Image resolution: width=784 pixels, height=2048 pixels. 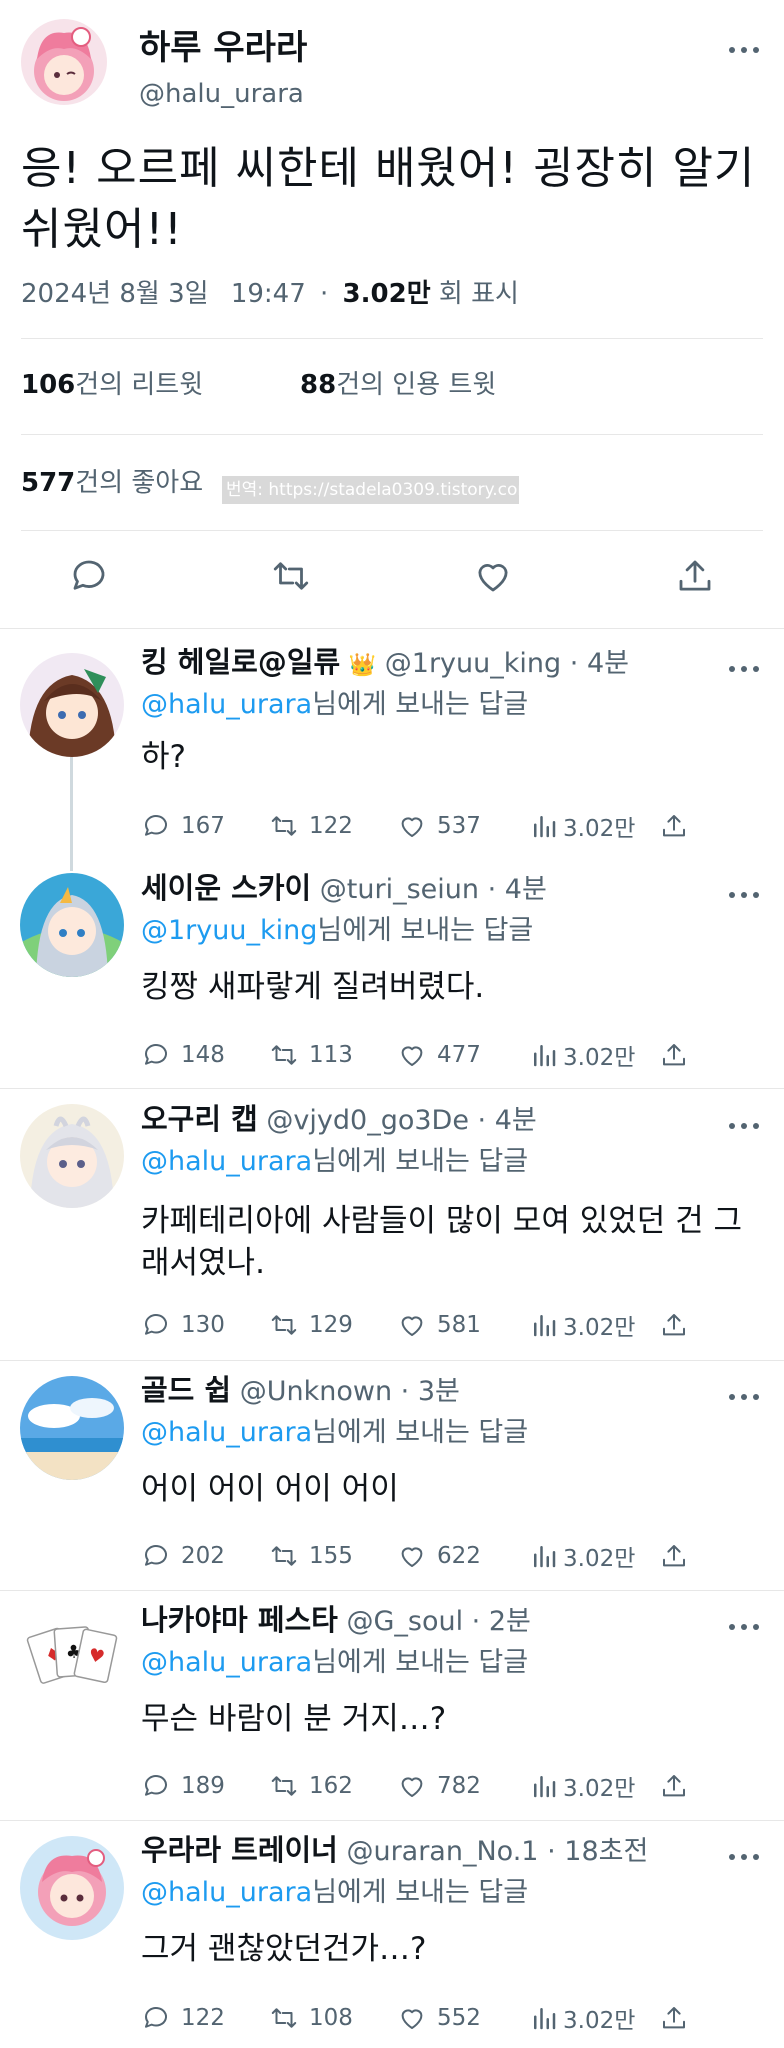 I want to click on retweet-button: 113, so click(x=311, y=1055).